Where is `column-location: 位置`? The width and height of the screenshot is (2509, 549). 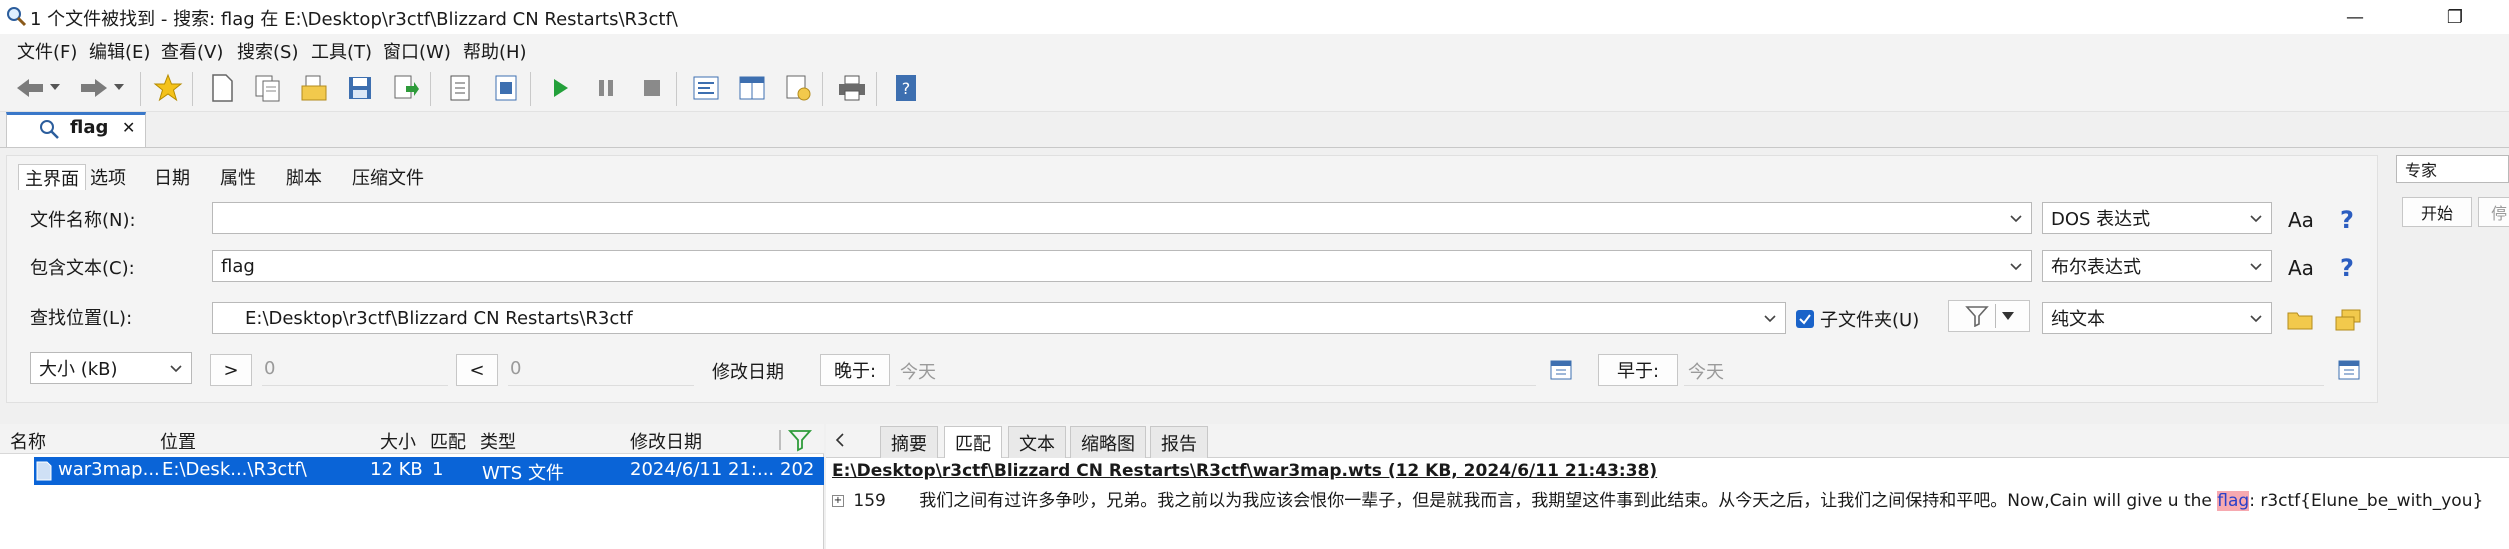 column-location: 位置 is located at coordinates (178, 441).